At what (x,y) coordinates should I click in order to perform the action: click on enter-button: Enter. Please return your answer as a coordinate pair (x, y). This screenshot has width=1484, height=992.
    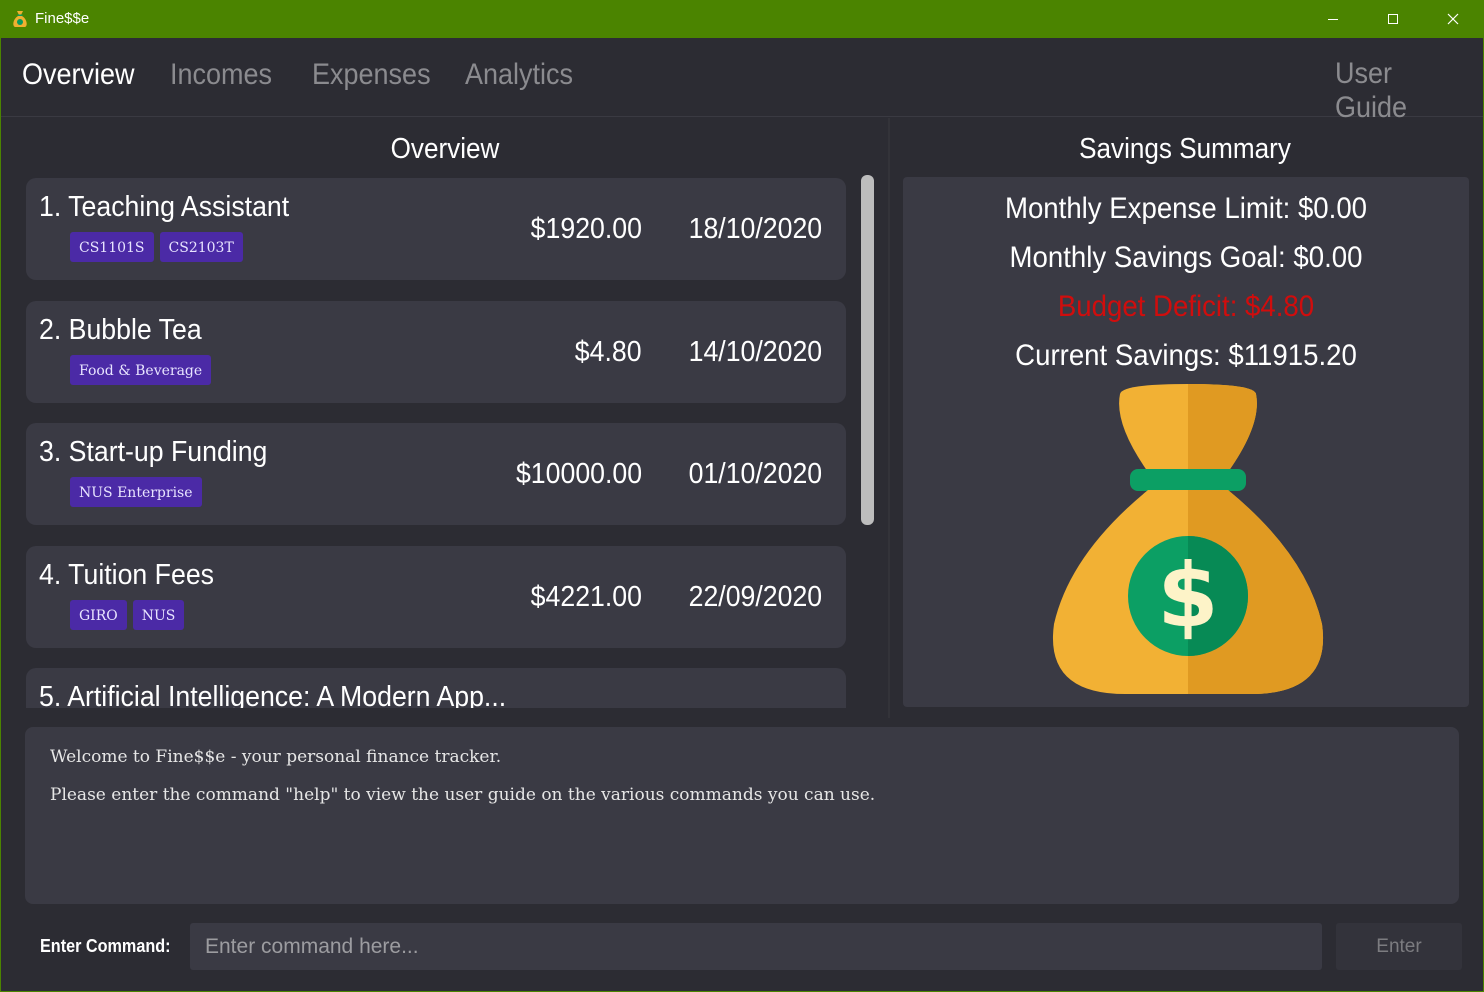
    Looking at the image, I should click on (1399, 946).